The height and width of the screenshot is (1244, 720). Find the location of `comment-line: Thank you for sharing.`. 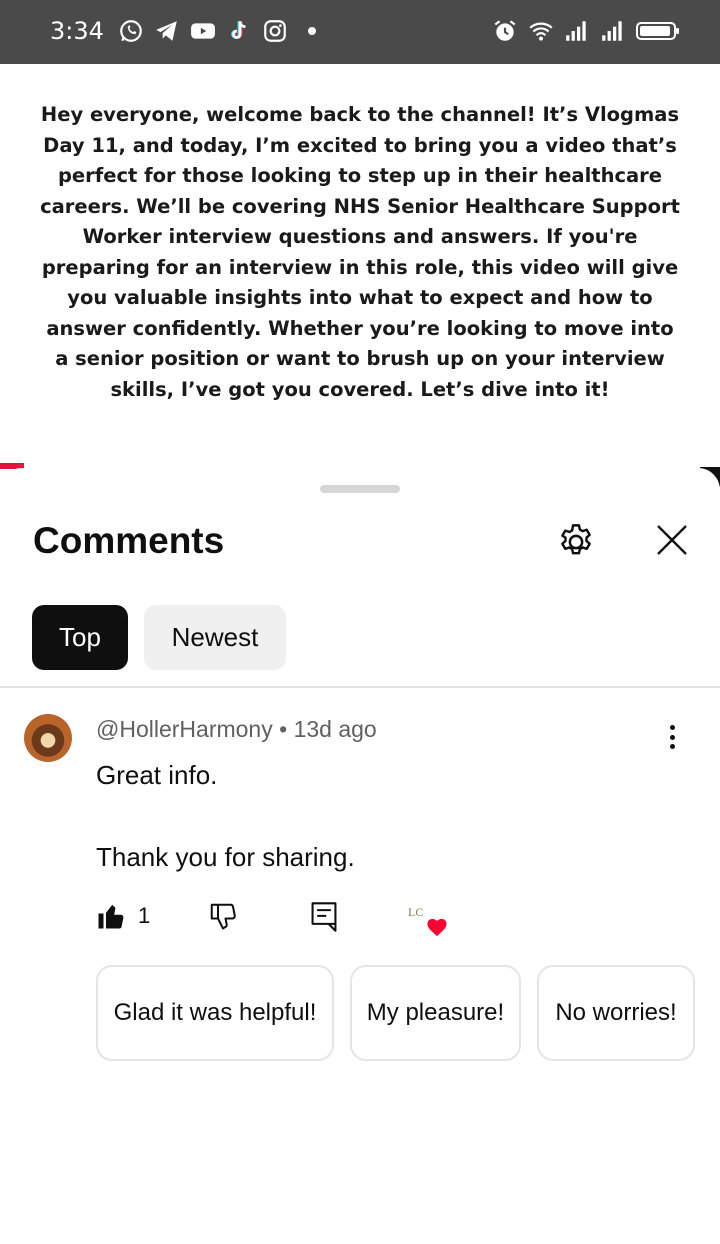

comment-line: Thank you for sharing. is located at coordinates (225, 857).